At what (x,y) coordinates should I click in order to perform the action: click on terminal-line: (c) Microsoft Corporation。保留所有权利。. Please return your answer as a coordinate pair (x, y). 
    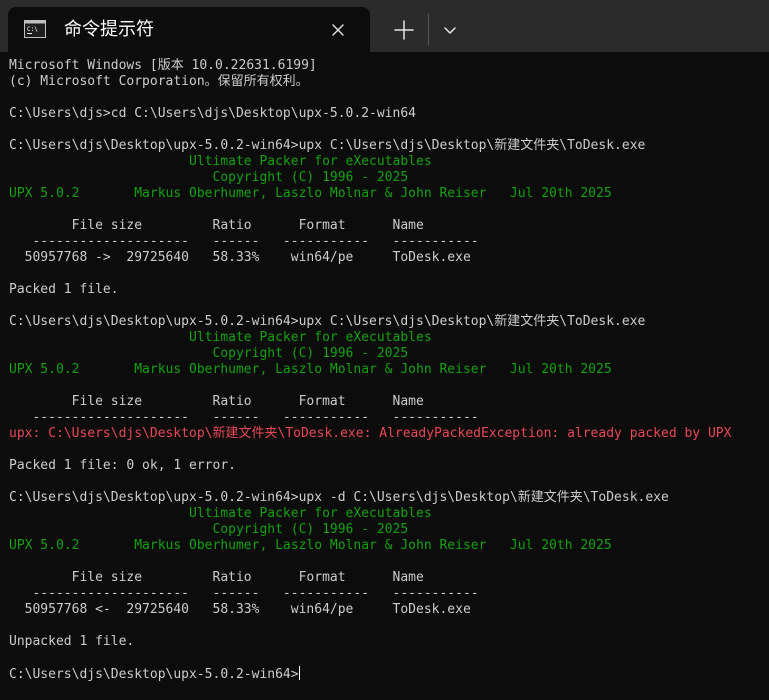
    Looking at the image, I should click on (159, 81).